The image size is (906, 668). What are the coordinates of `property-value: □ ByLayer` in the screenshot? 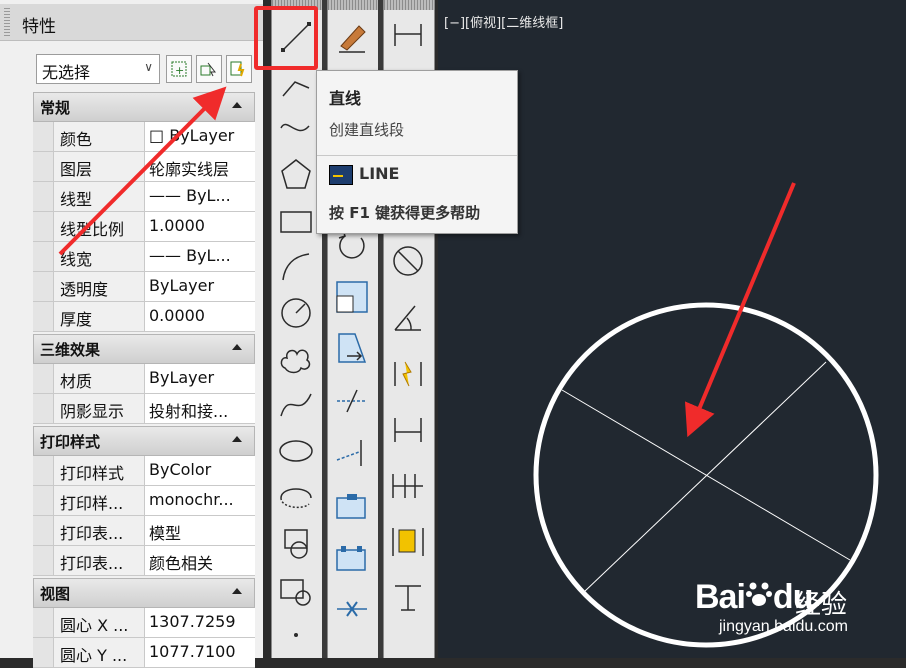 It's located at (200, 136).